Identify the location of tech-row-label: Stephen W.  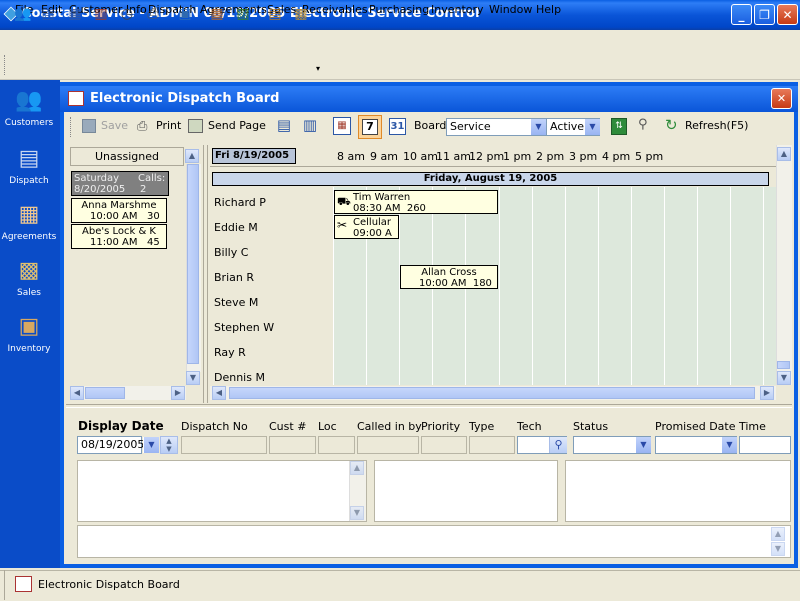
(244, 327).